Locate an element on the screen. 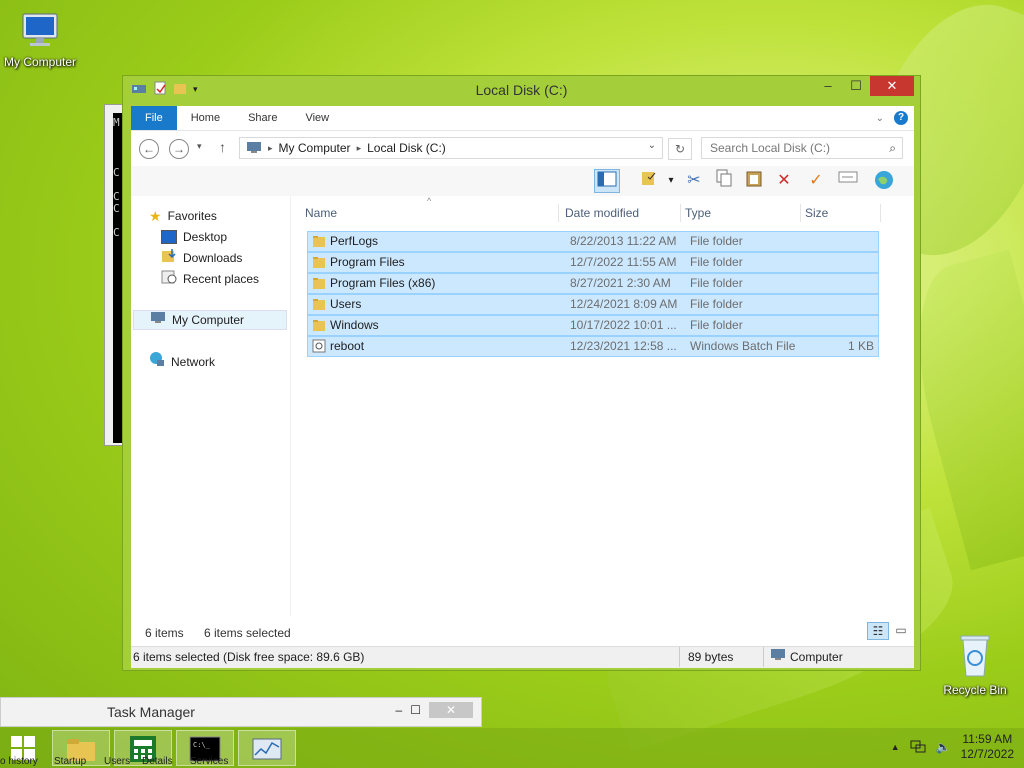  recent-locations-icon: ▾ is located at coordinates (199, 146).